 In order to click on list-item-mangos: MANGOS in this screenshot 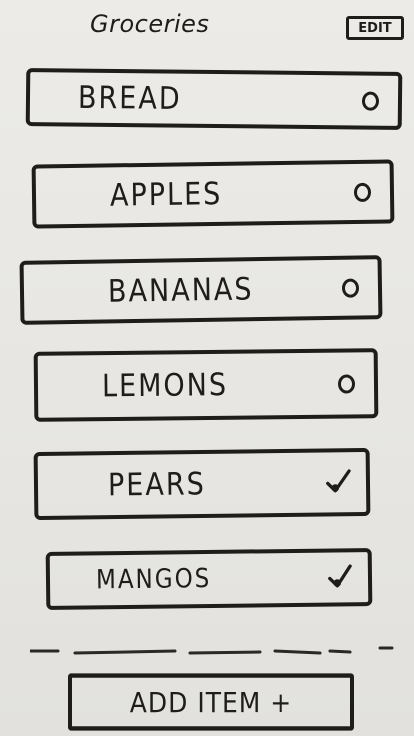, I will do `click(209, 579)`.